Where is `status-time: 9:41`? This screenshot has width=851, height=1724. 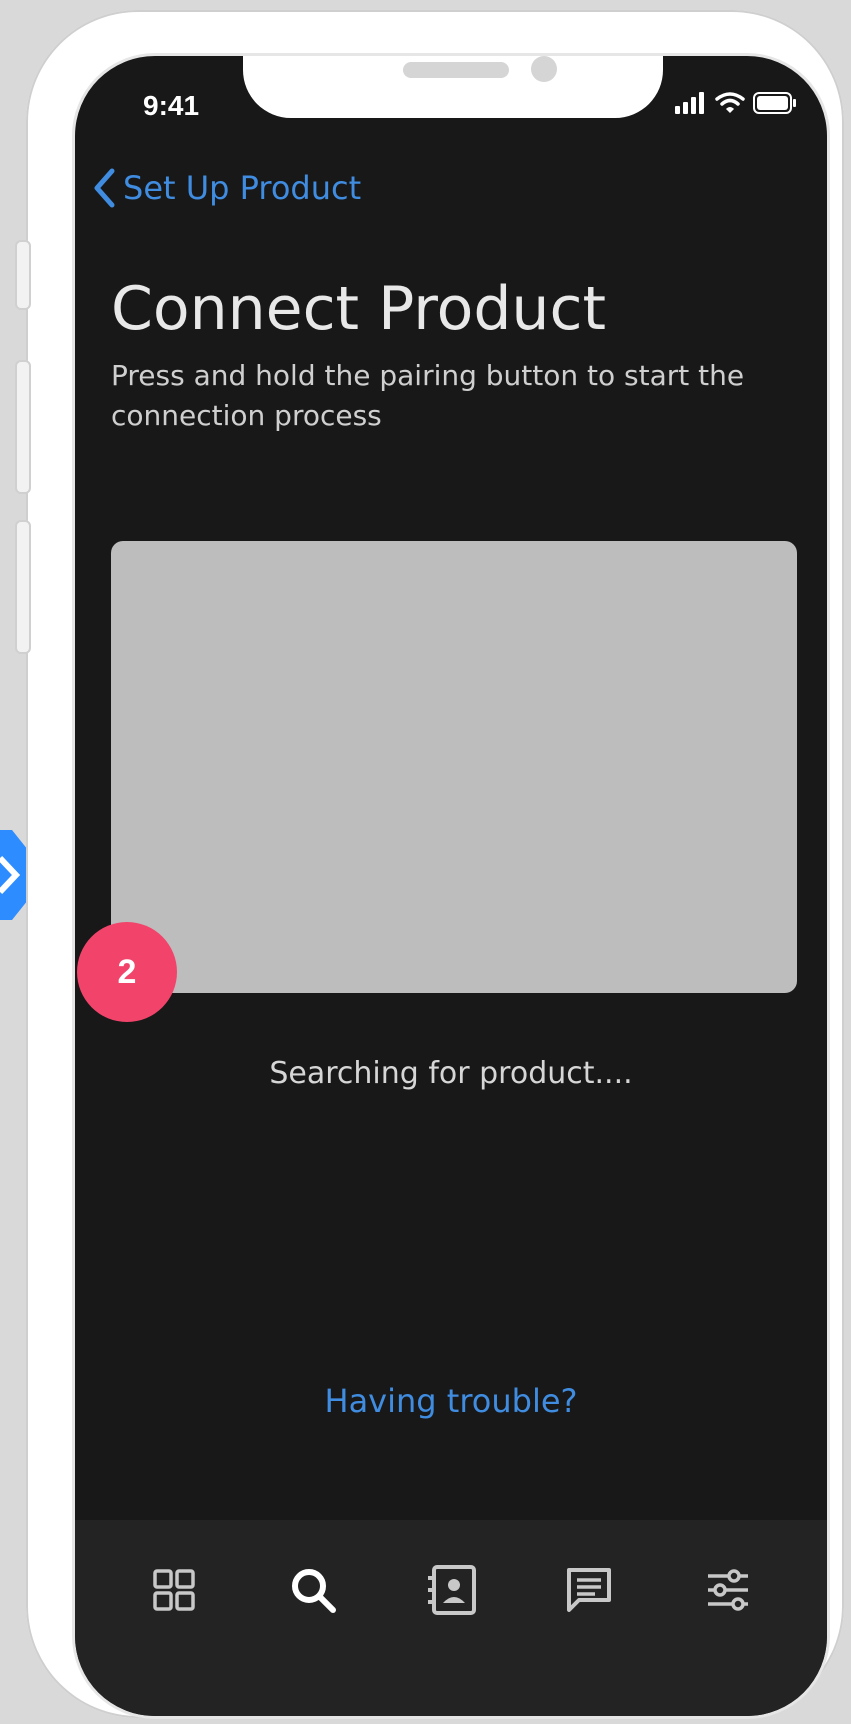
status-time: 9:41 is located at coordinates (171, 105).